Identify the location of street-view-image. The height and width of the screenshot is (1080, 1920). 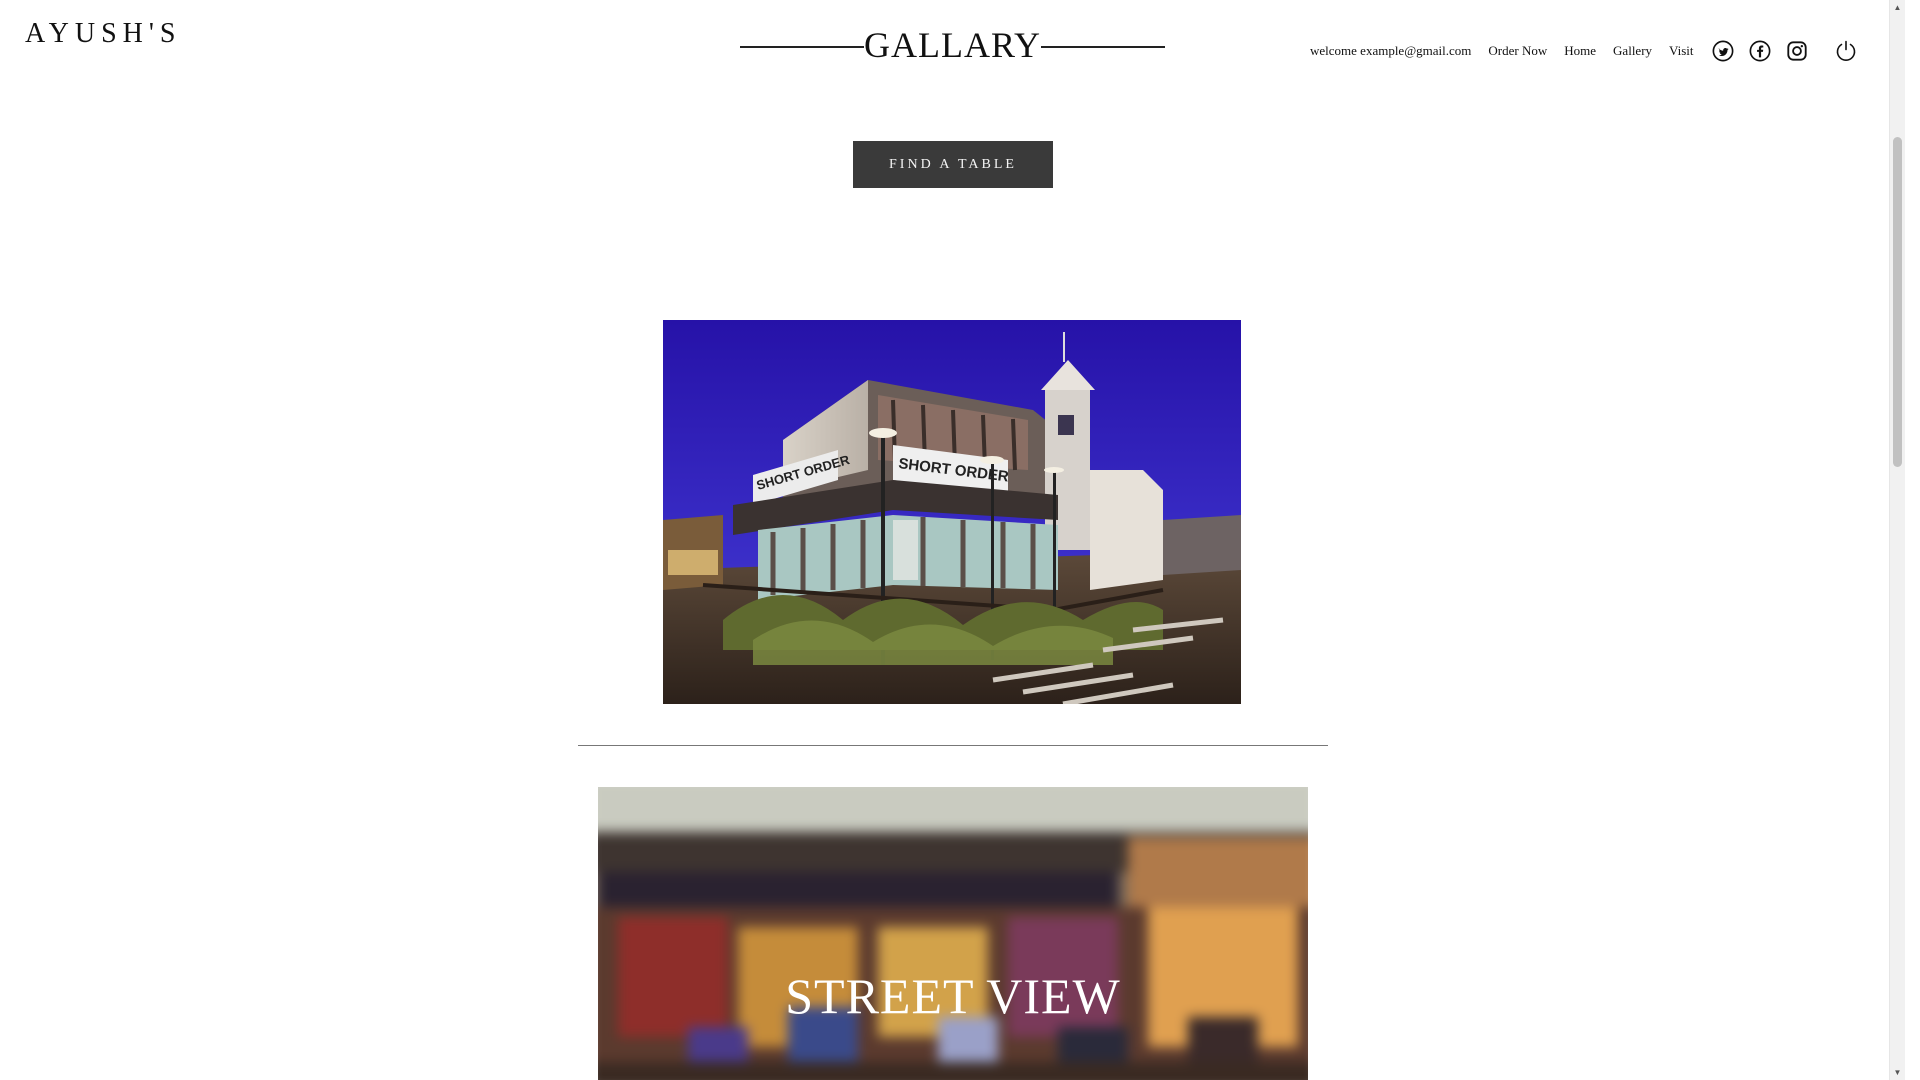
(953, 933).